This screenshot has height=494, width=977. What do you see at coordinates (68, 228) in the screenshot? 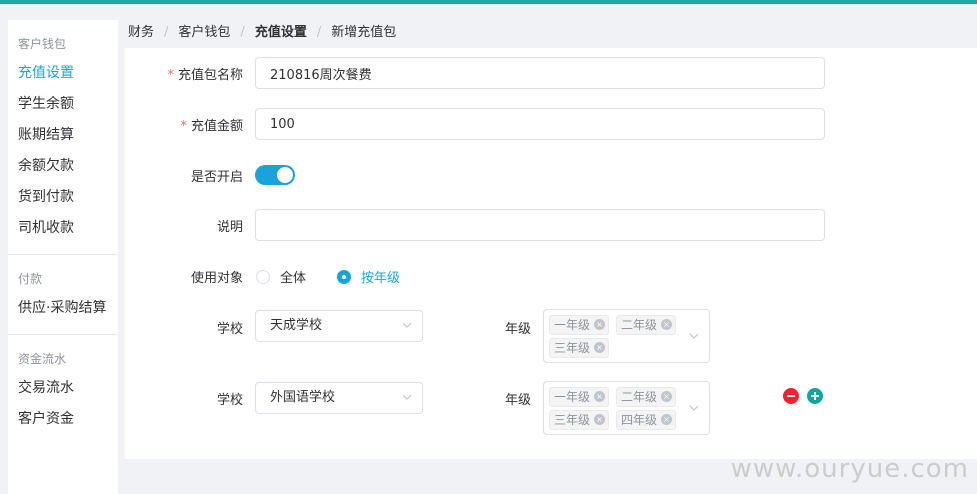
I see `sidebar-item-driver-collection: 司机收款` at bounding box center [68, 228].